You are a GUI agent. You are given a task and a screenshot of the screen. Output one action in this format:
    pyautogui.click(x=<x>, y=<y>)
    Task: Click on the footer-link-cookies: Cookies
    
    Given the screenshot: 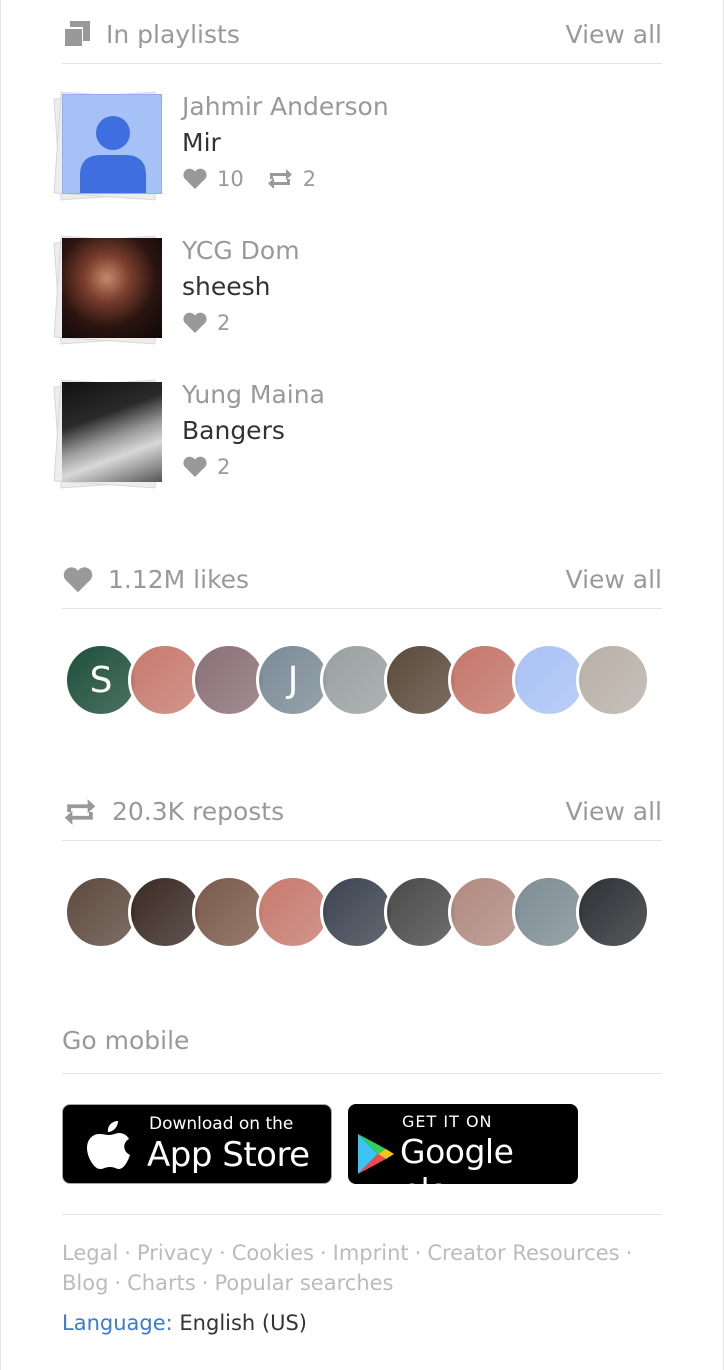 What is the action you would take?
    pyautogui.click(x=273, y=1253)
    